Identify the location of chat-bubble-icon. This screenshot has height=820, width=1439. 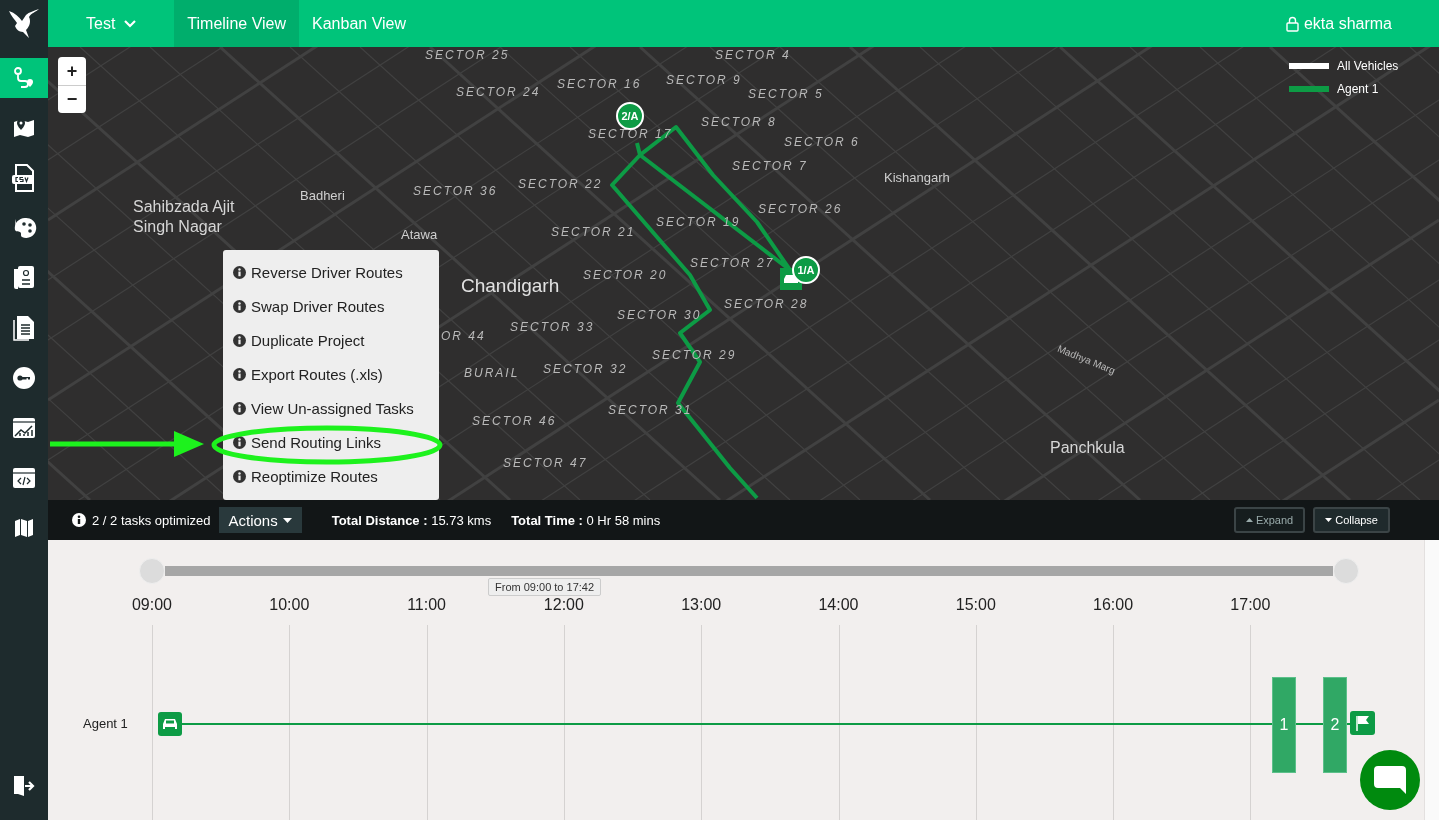
(1390, 780).